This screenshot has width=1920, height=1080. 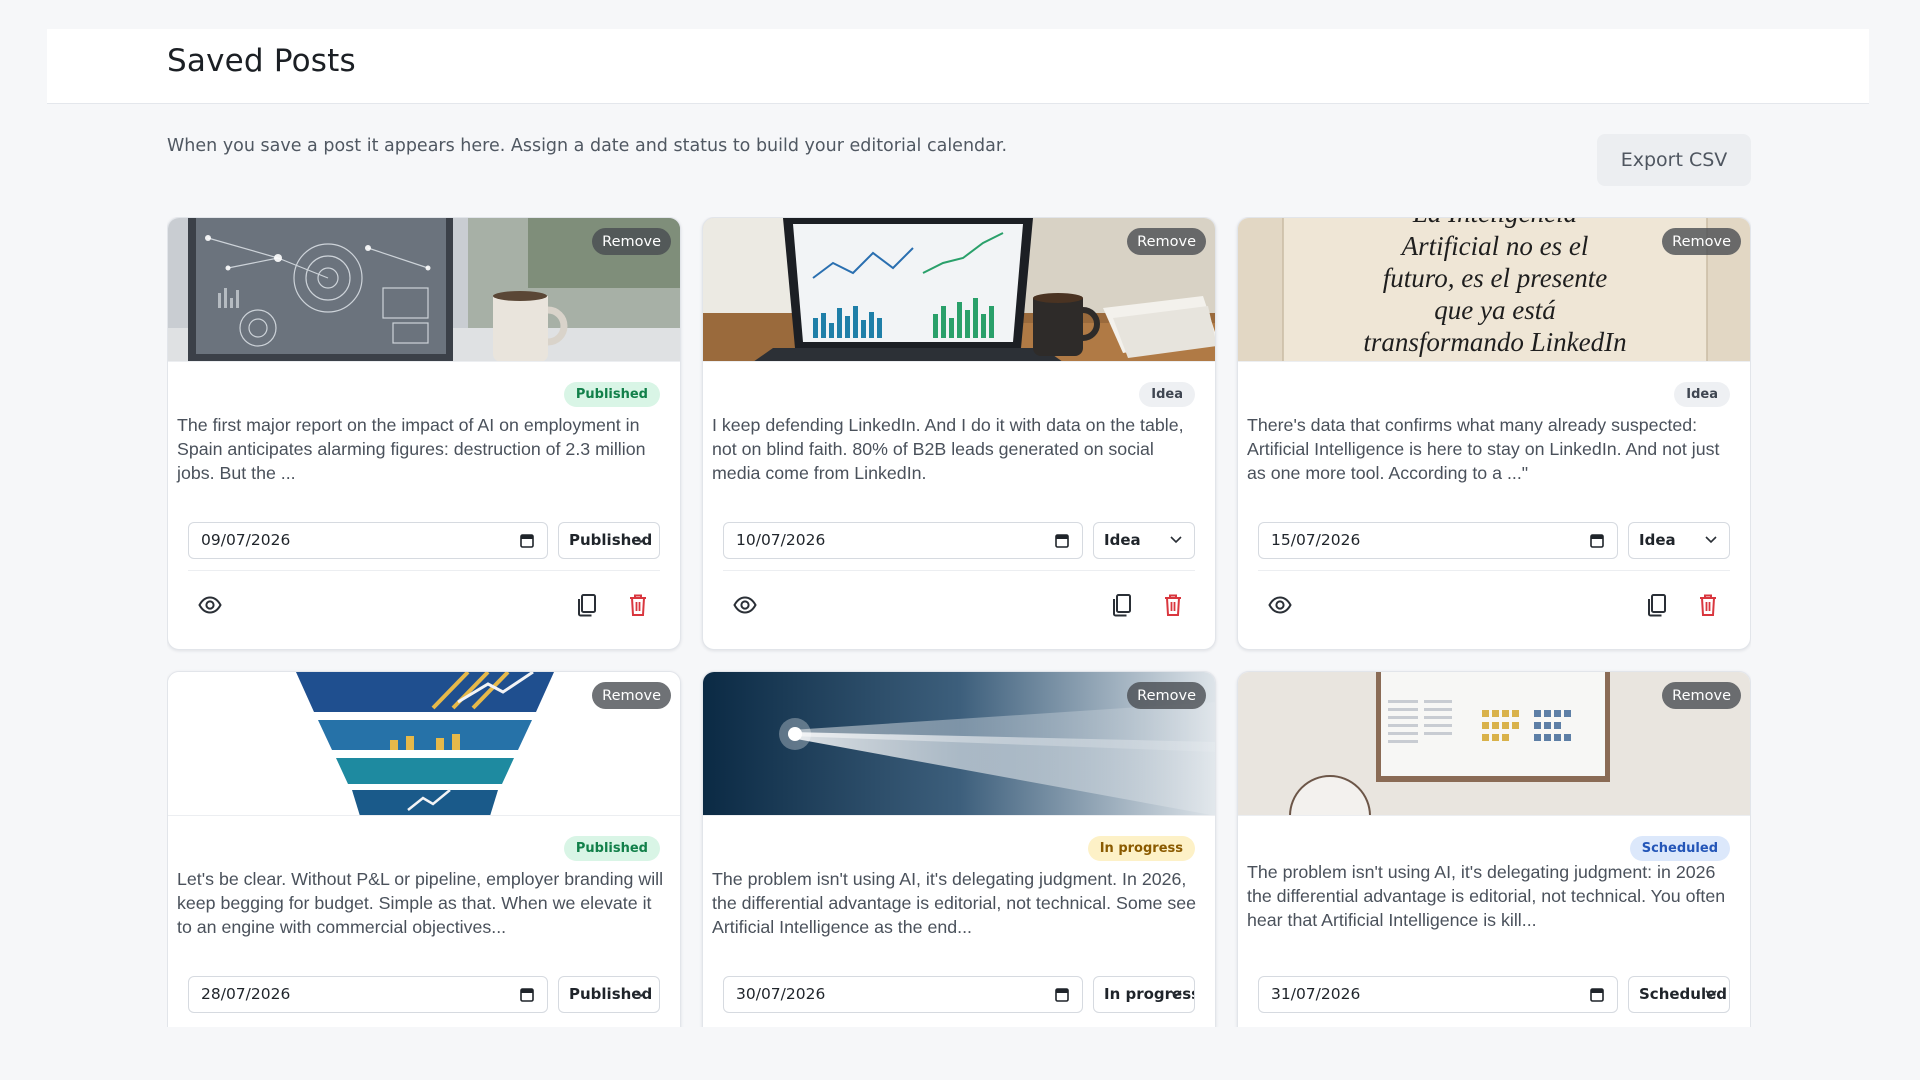 I want to click on status-badge: Scheduled, so click(x=1679, y=848).